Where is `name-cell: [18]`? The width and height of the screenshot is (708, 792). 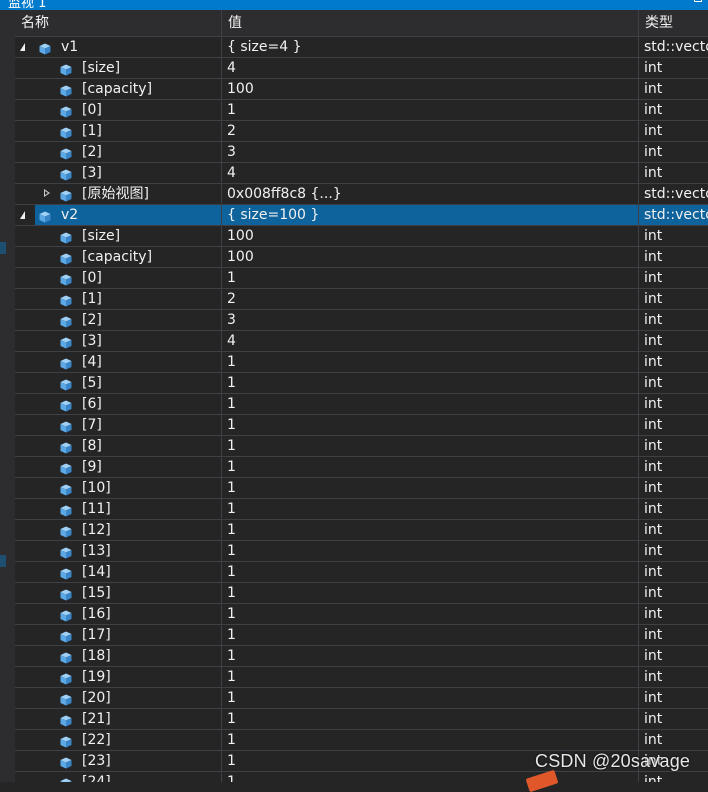
name-cell: [18] is located at coordinates (118, 656).